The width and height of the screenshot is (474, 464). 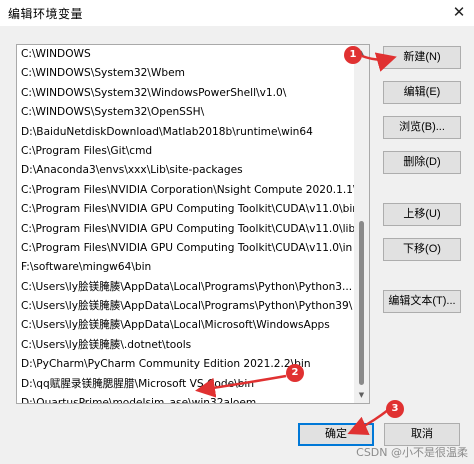 What do you see at coordinates (186, 267) in the screenshot?
I see `path-list-item: F:\software\mingw64\bin` at bounding box center [186, 267].